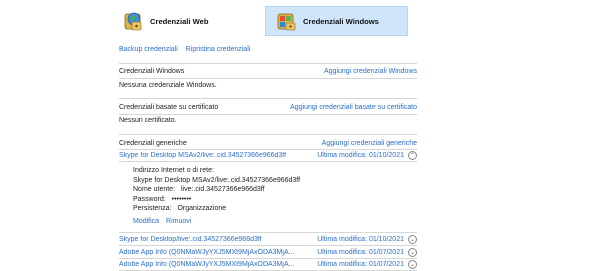 The width and height of the screenshot is (610, 271). I want to click on windows-credentials-icon, so click(286, 22).